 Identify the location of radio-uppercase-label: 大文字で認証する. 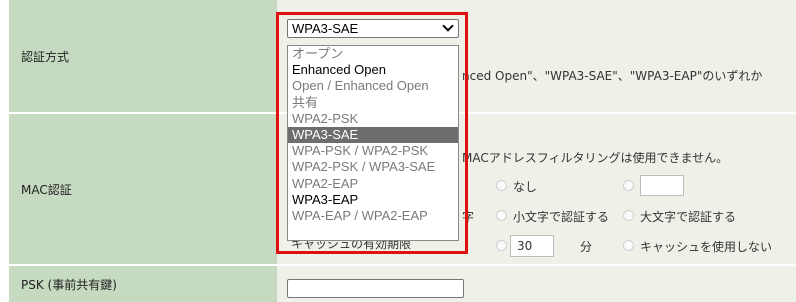
(688, 217).